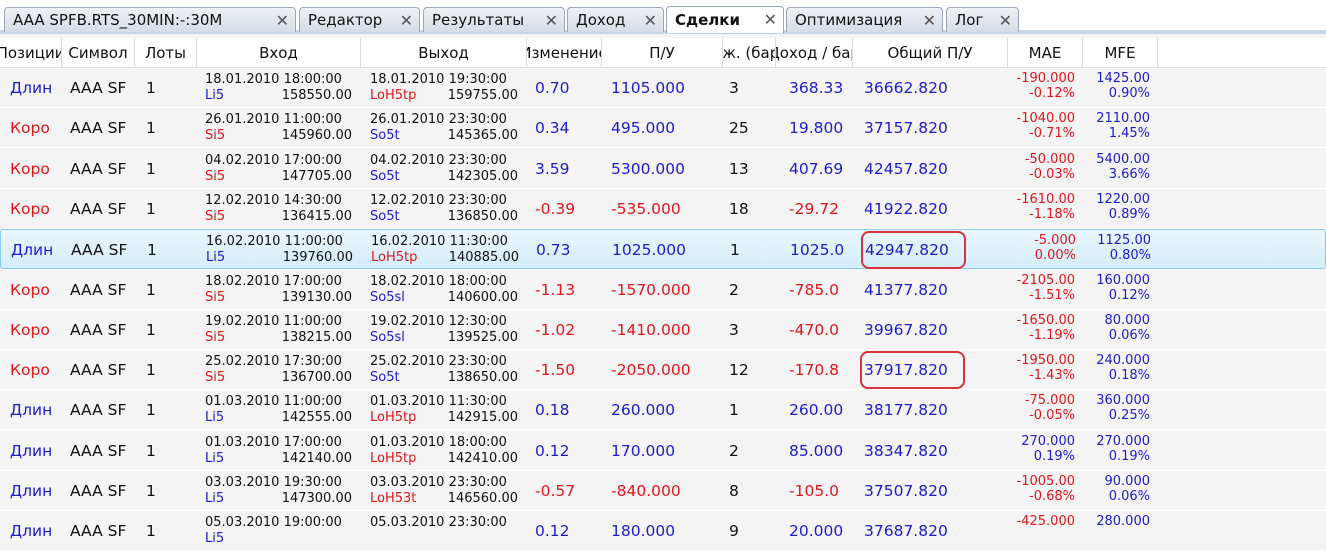  What do you see at coordinates (438, 281) in the screenshot?
I see `exit-date: 18.02.2010 18:00:00` at bounding box center [438, 281].